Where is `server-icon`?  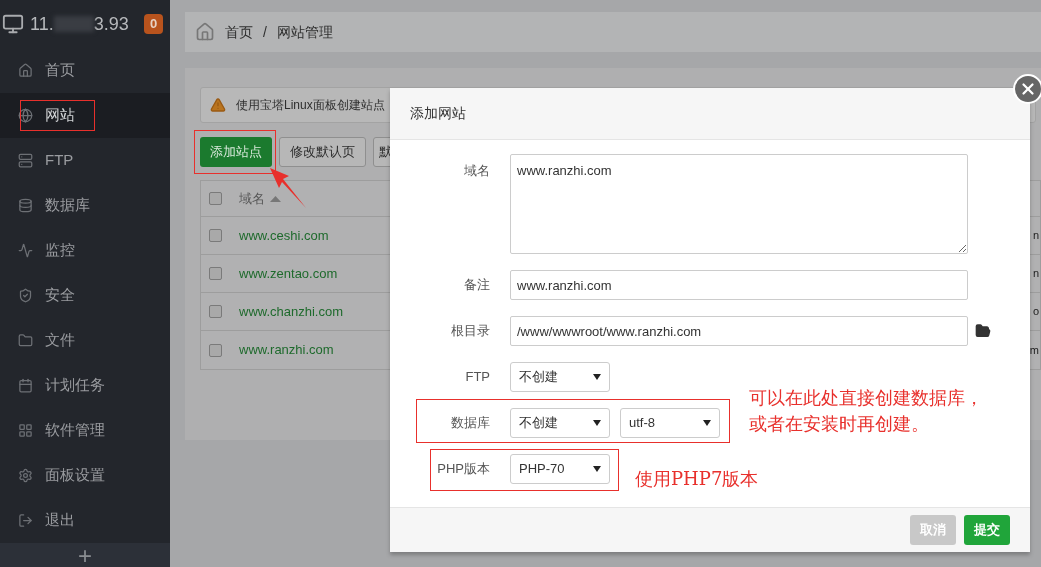 server-icon is located at coordinates (25, 160).